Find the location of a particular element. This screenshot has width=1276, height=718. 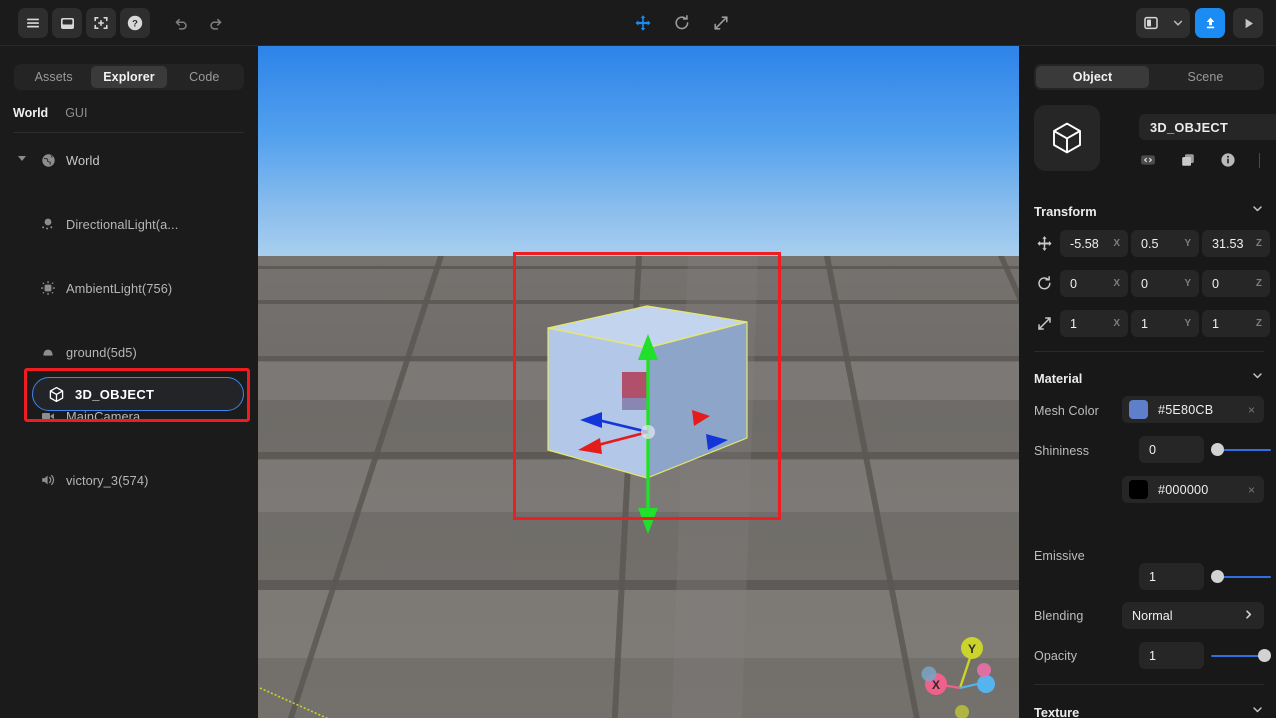

axis-gizmo: Y X is located at coordinates (968, 672).